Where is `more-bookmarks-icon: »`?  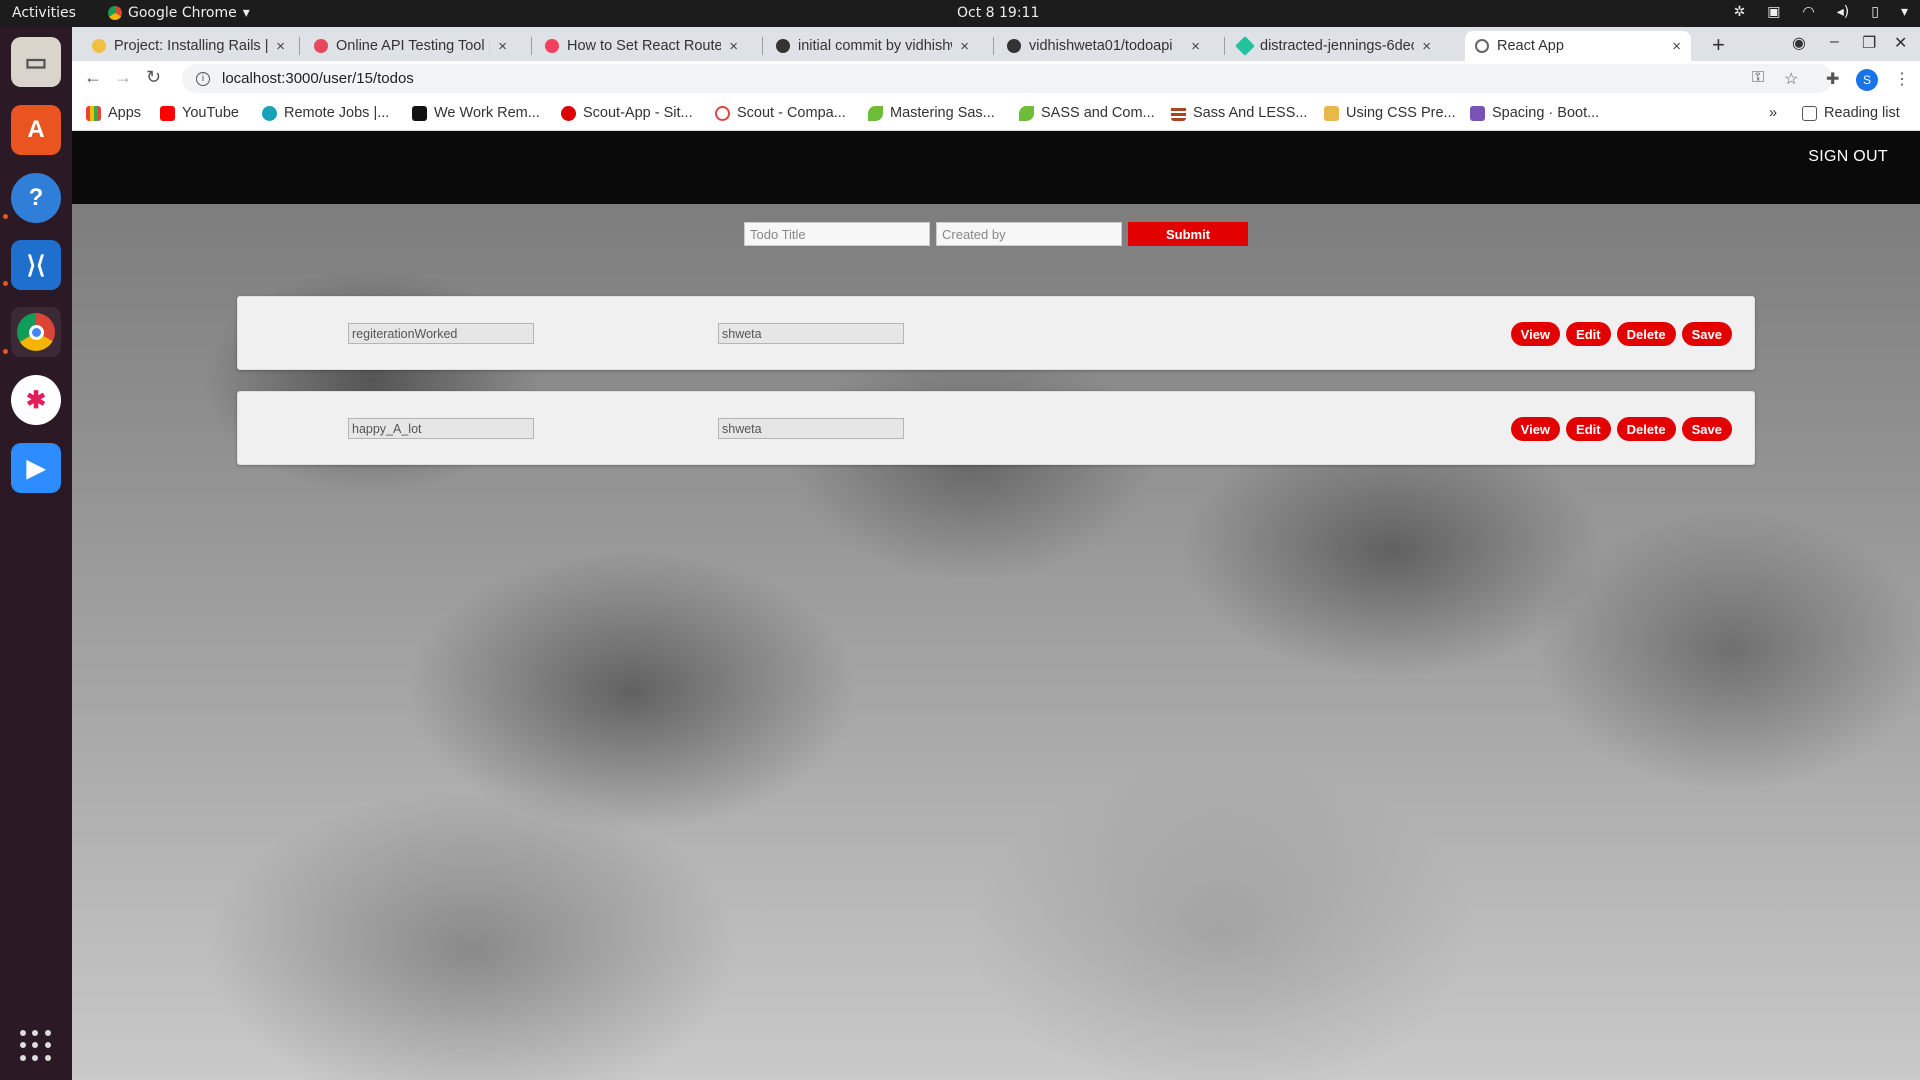
more-bookmarks-icon: » is located at coordinates (1773, 113).